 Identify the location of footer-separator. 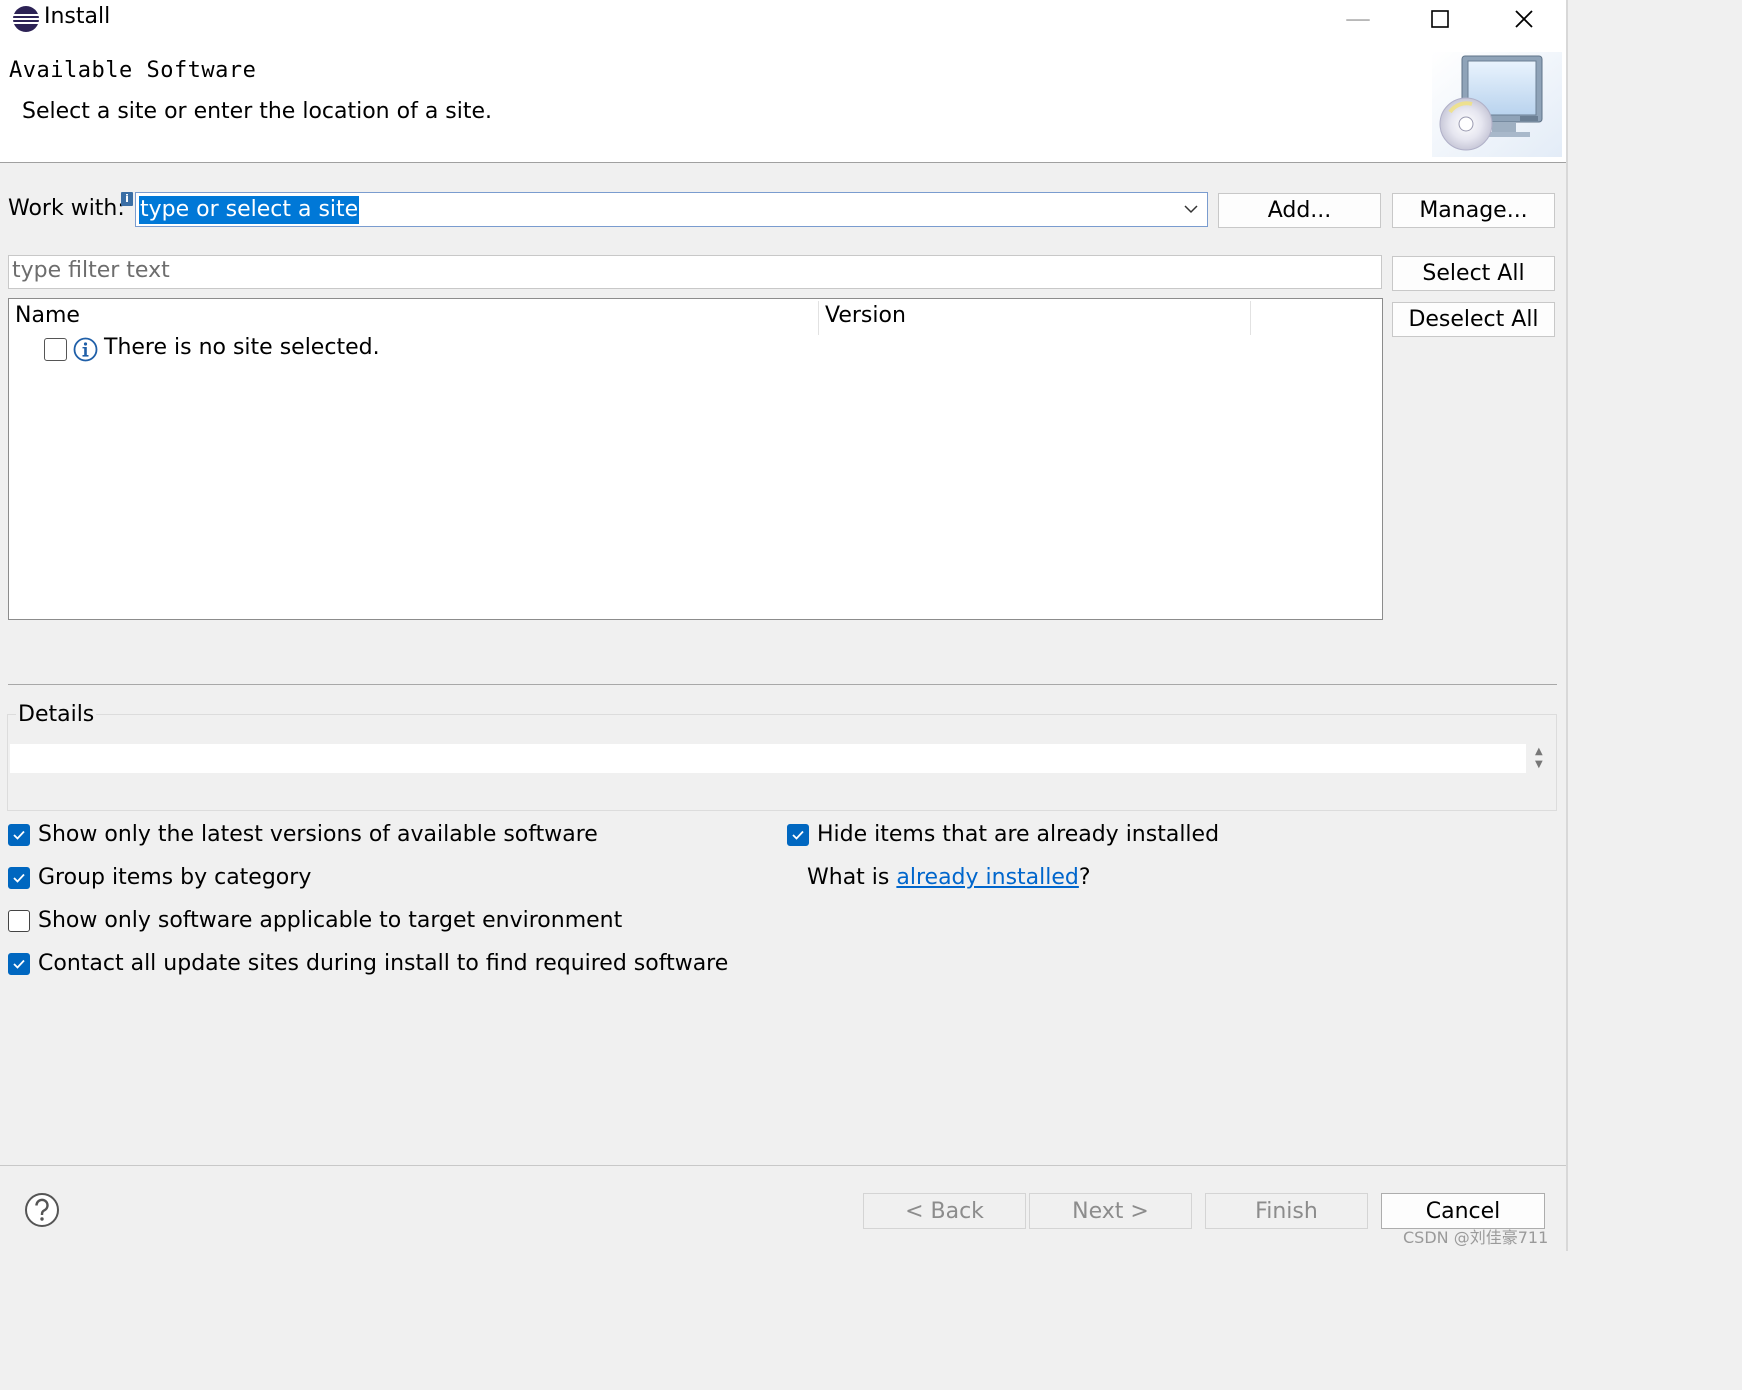
(784, 1165).